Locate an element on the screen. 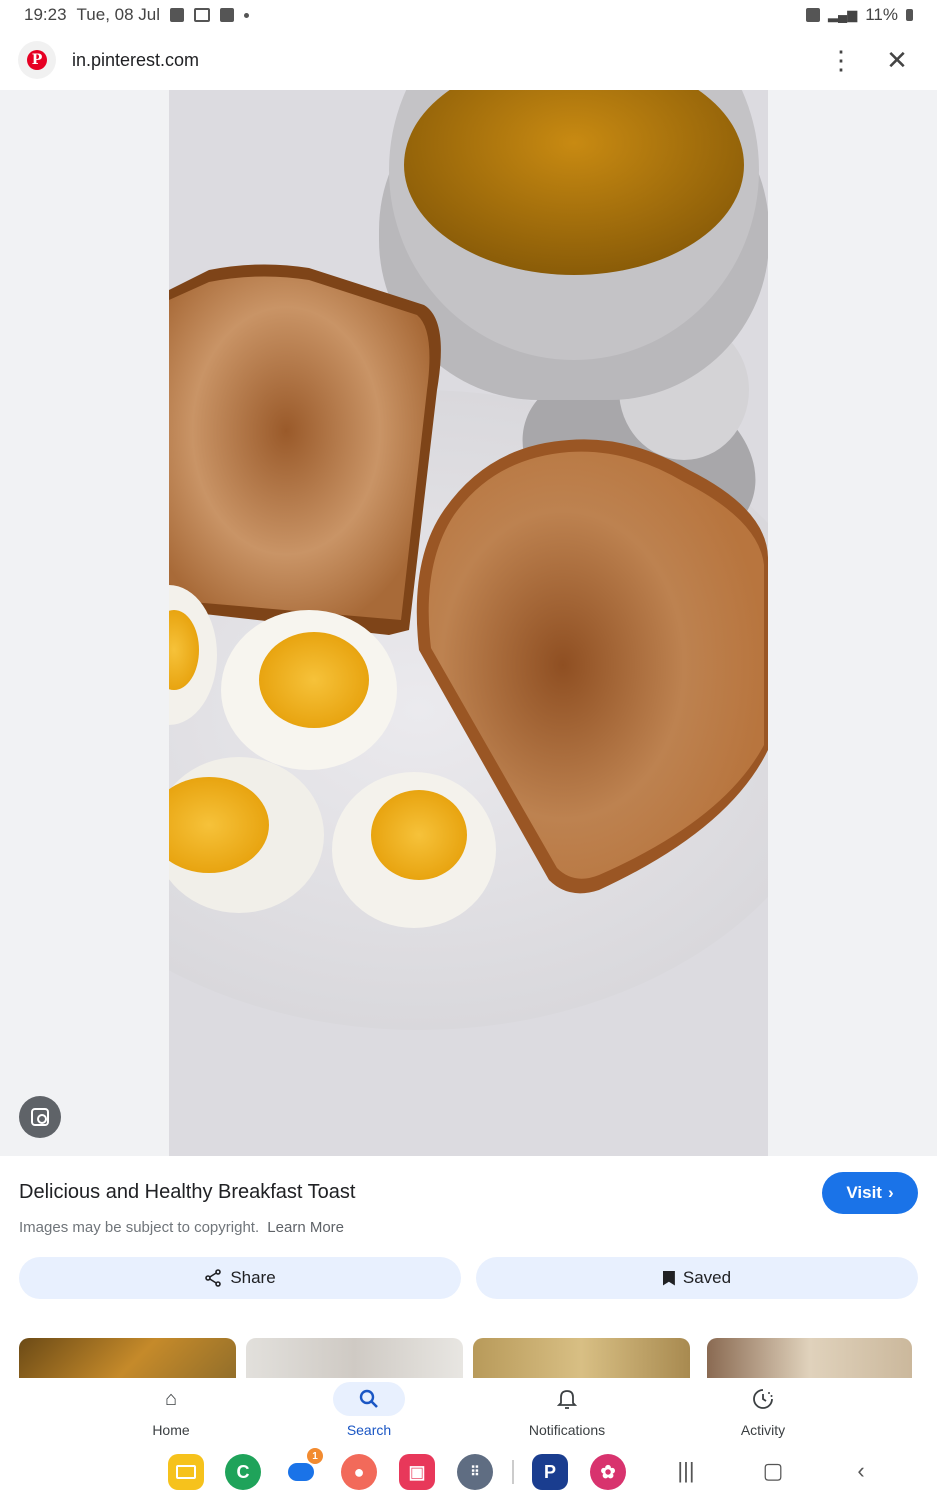 Image resolution: width=937 pixels, height=1500 pixels. files-app-icon is located at coordinates (186, 1472).